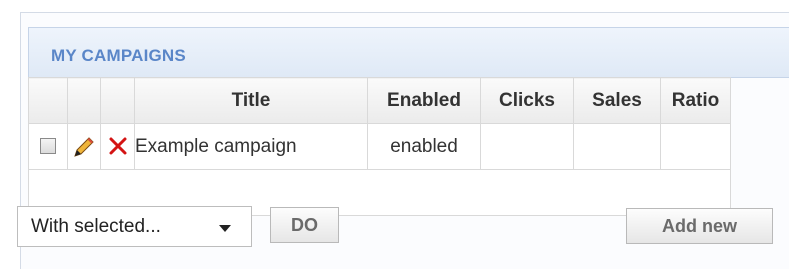 This screenshot has width=789, height=269. I want to click on enabled-status-cell: enabled, so click(424, 146).